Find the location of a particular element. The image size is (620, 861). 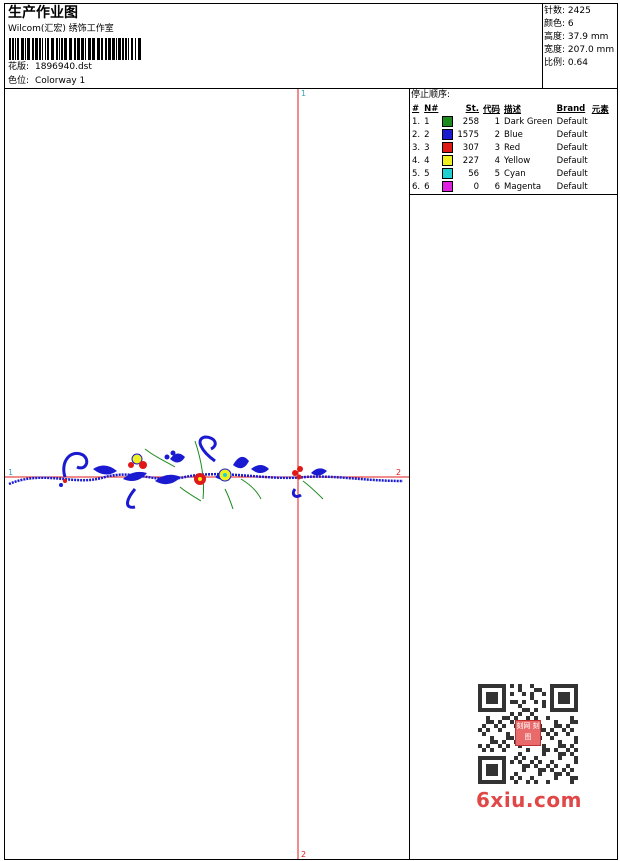

stop-needle: 2 is located at coordinates (427, 134).